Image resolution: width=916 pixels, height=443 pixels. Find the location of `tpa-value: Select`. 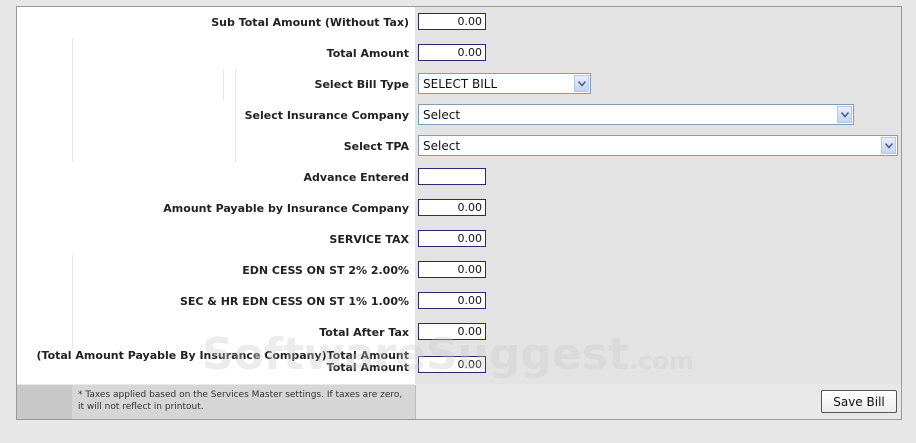

tpa-value: Select is located at coordinates (442, 146).